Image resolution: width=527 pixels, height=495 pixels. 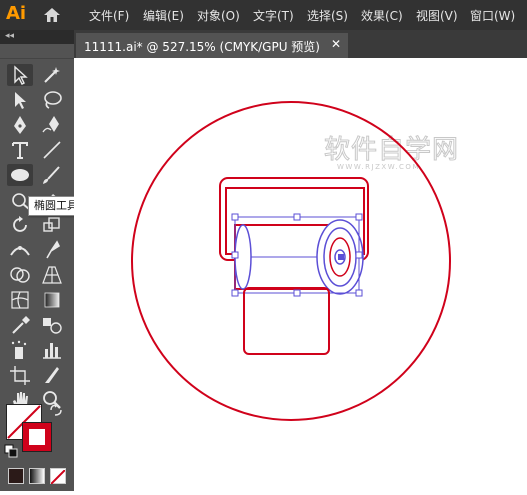 I want to click on eyedropper-tool, so click(x=20, y=325).